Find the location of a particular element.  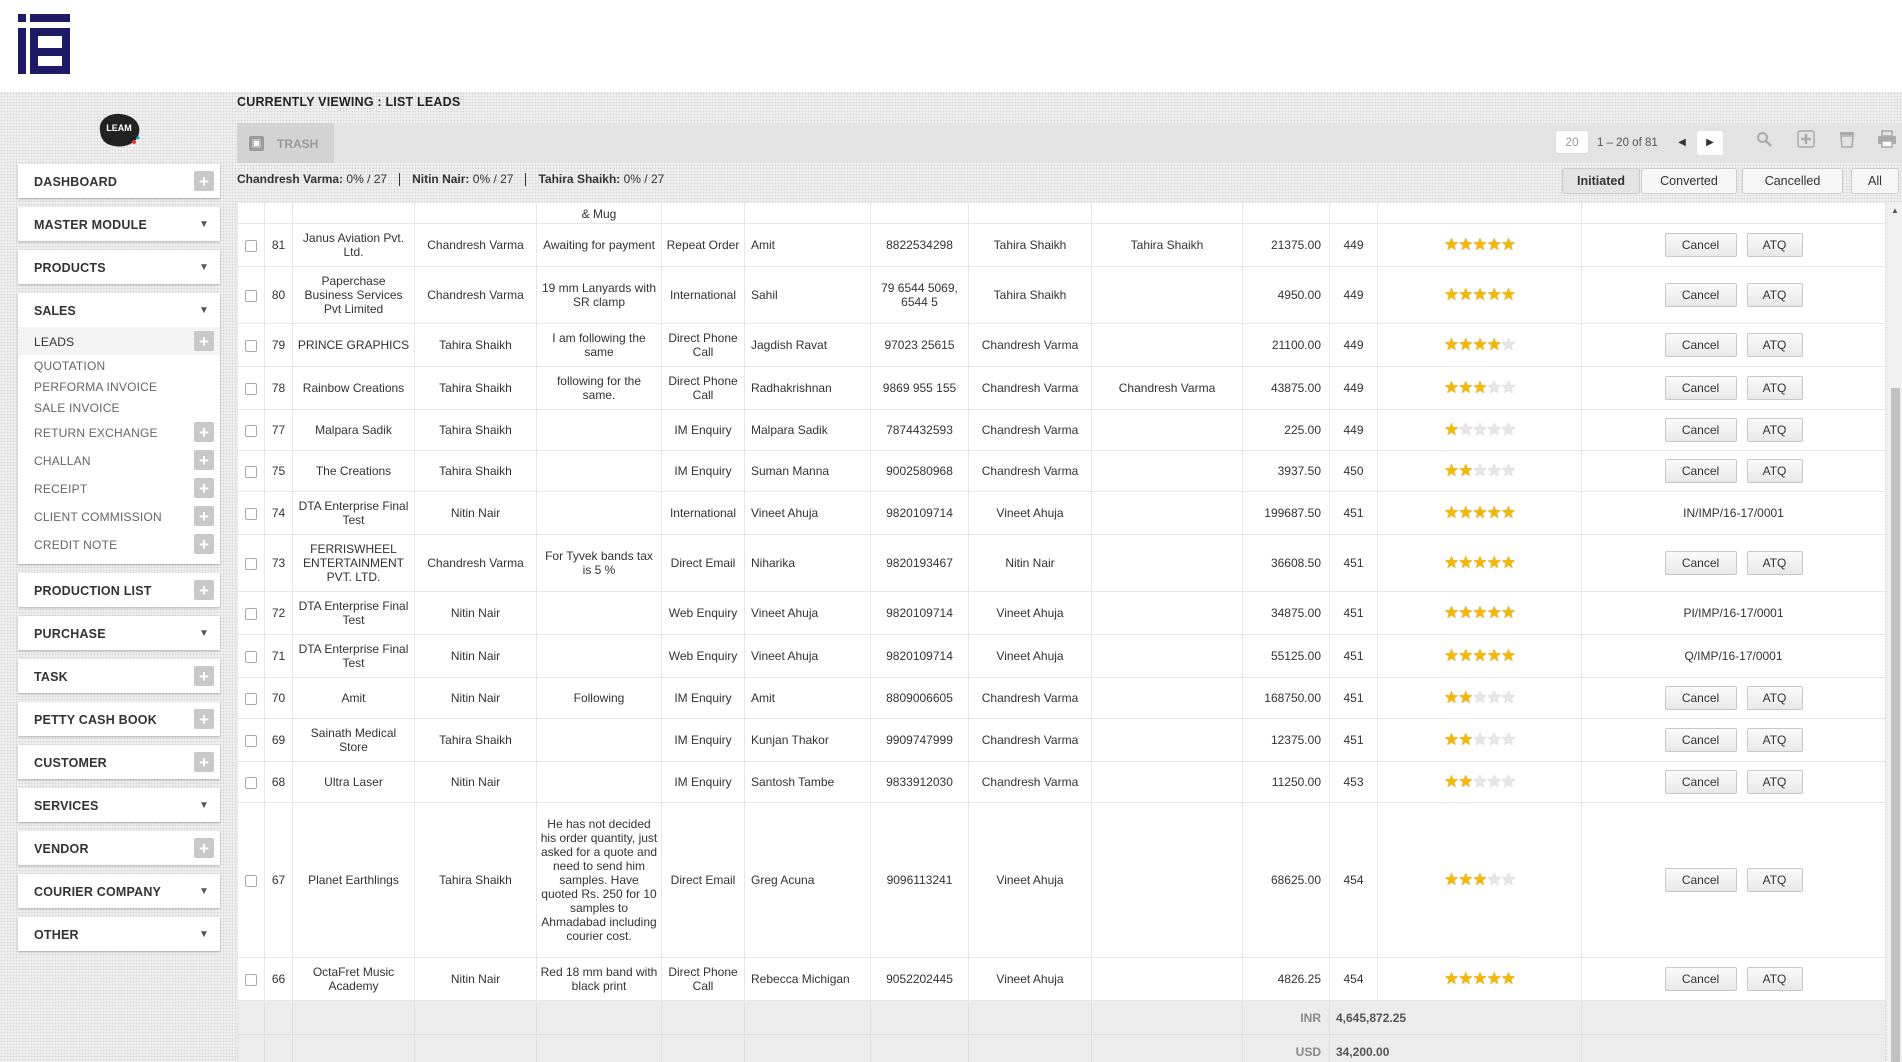

sidebar-subitem-performa-invoice: PERFORMA INVOICE is located at coordinates (119, 386).